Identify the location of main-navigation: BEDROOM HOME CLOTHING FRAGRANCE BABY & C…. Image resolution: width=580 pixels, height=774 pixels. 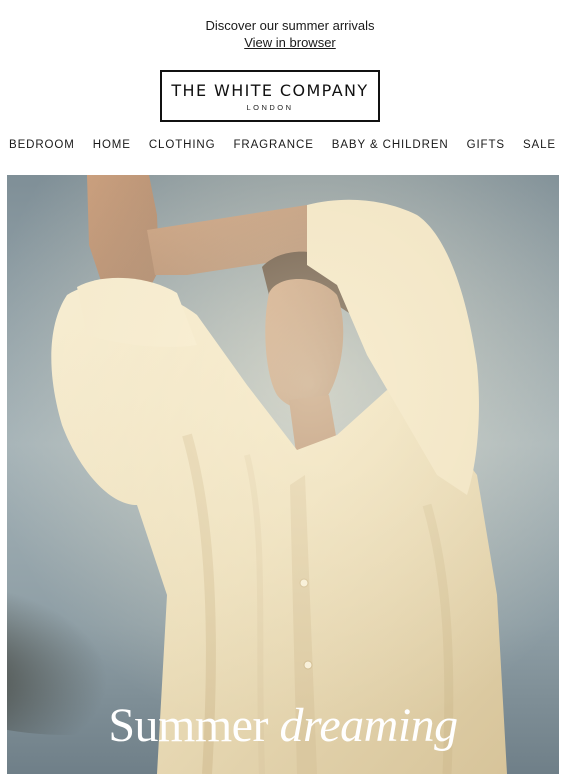
(282, 145).